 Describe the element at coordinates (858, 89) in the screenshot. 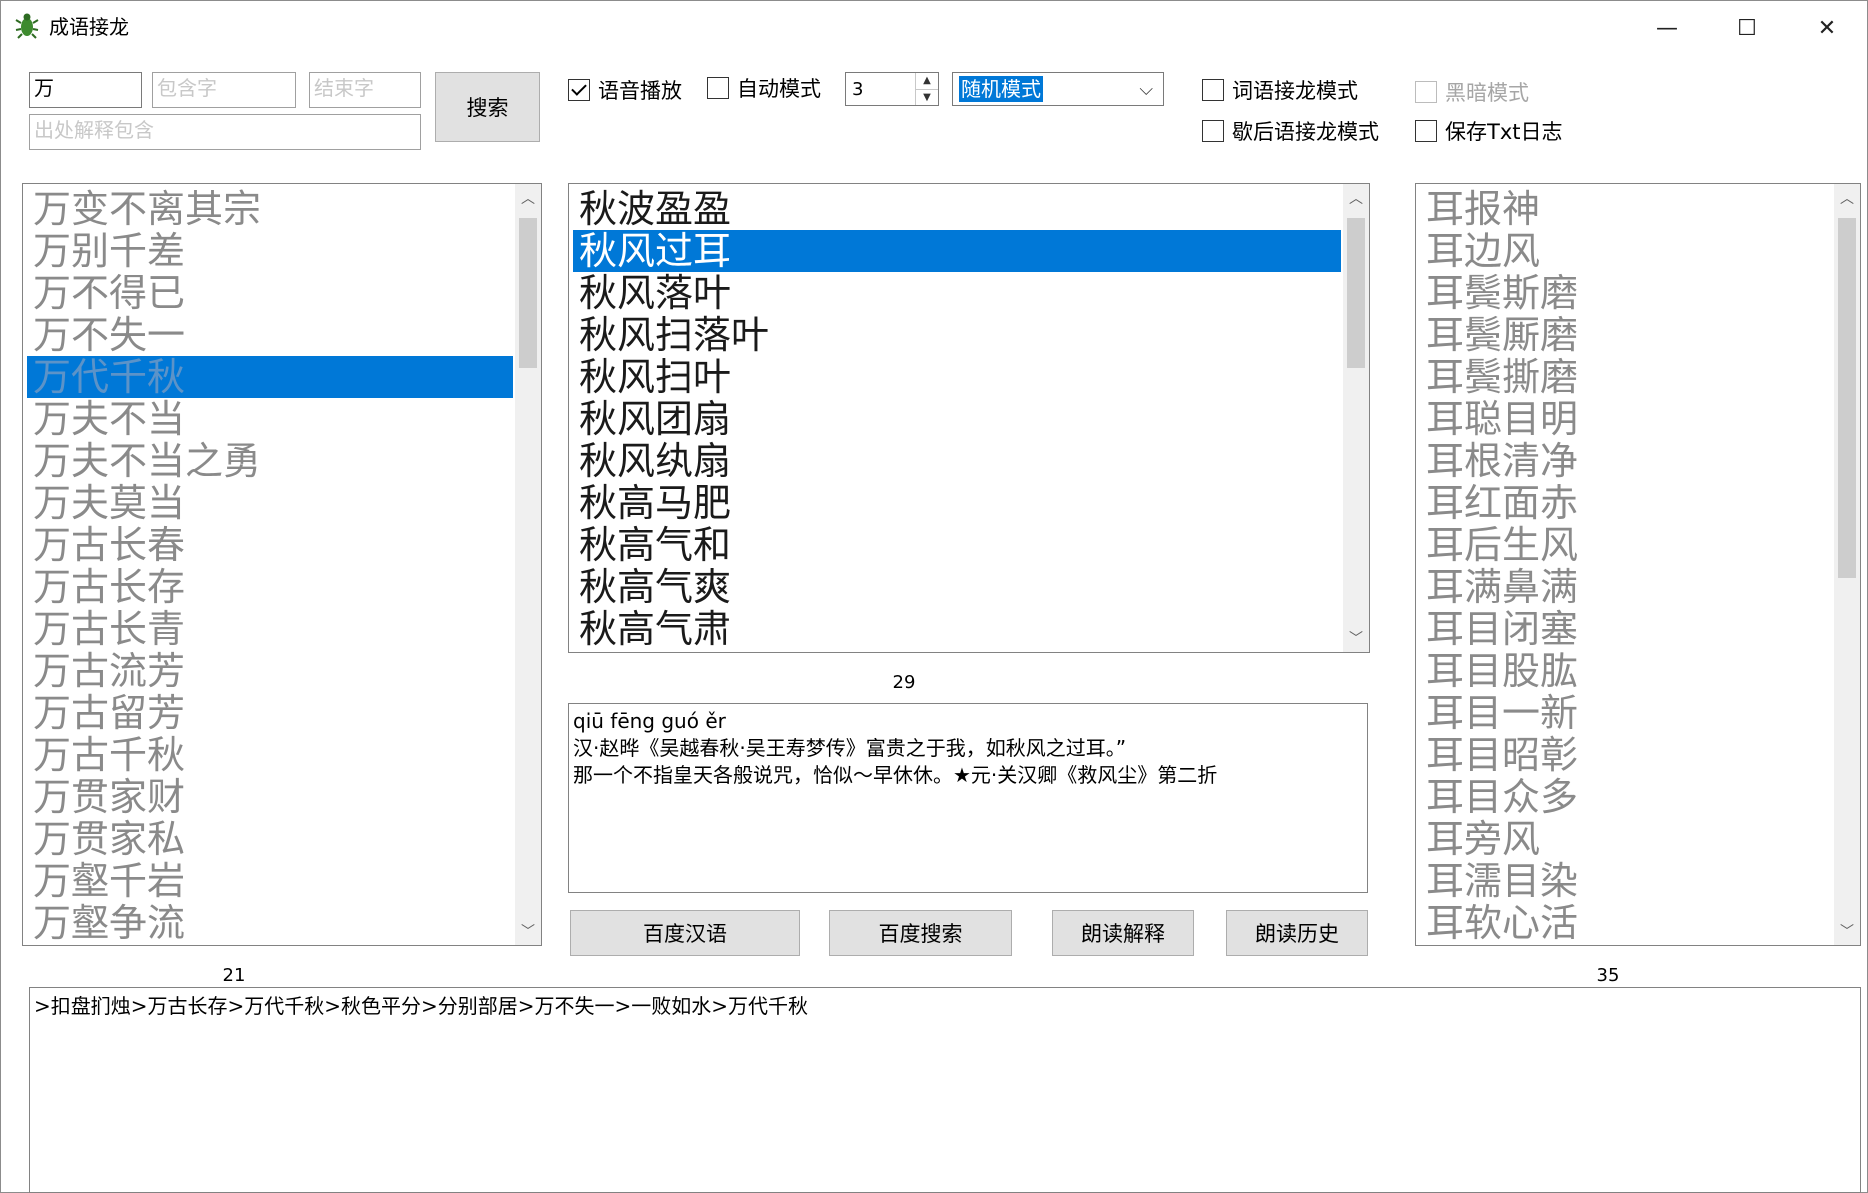

I see `auto-count-value: 3` at that location.